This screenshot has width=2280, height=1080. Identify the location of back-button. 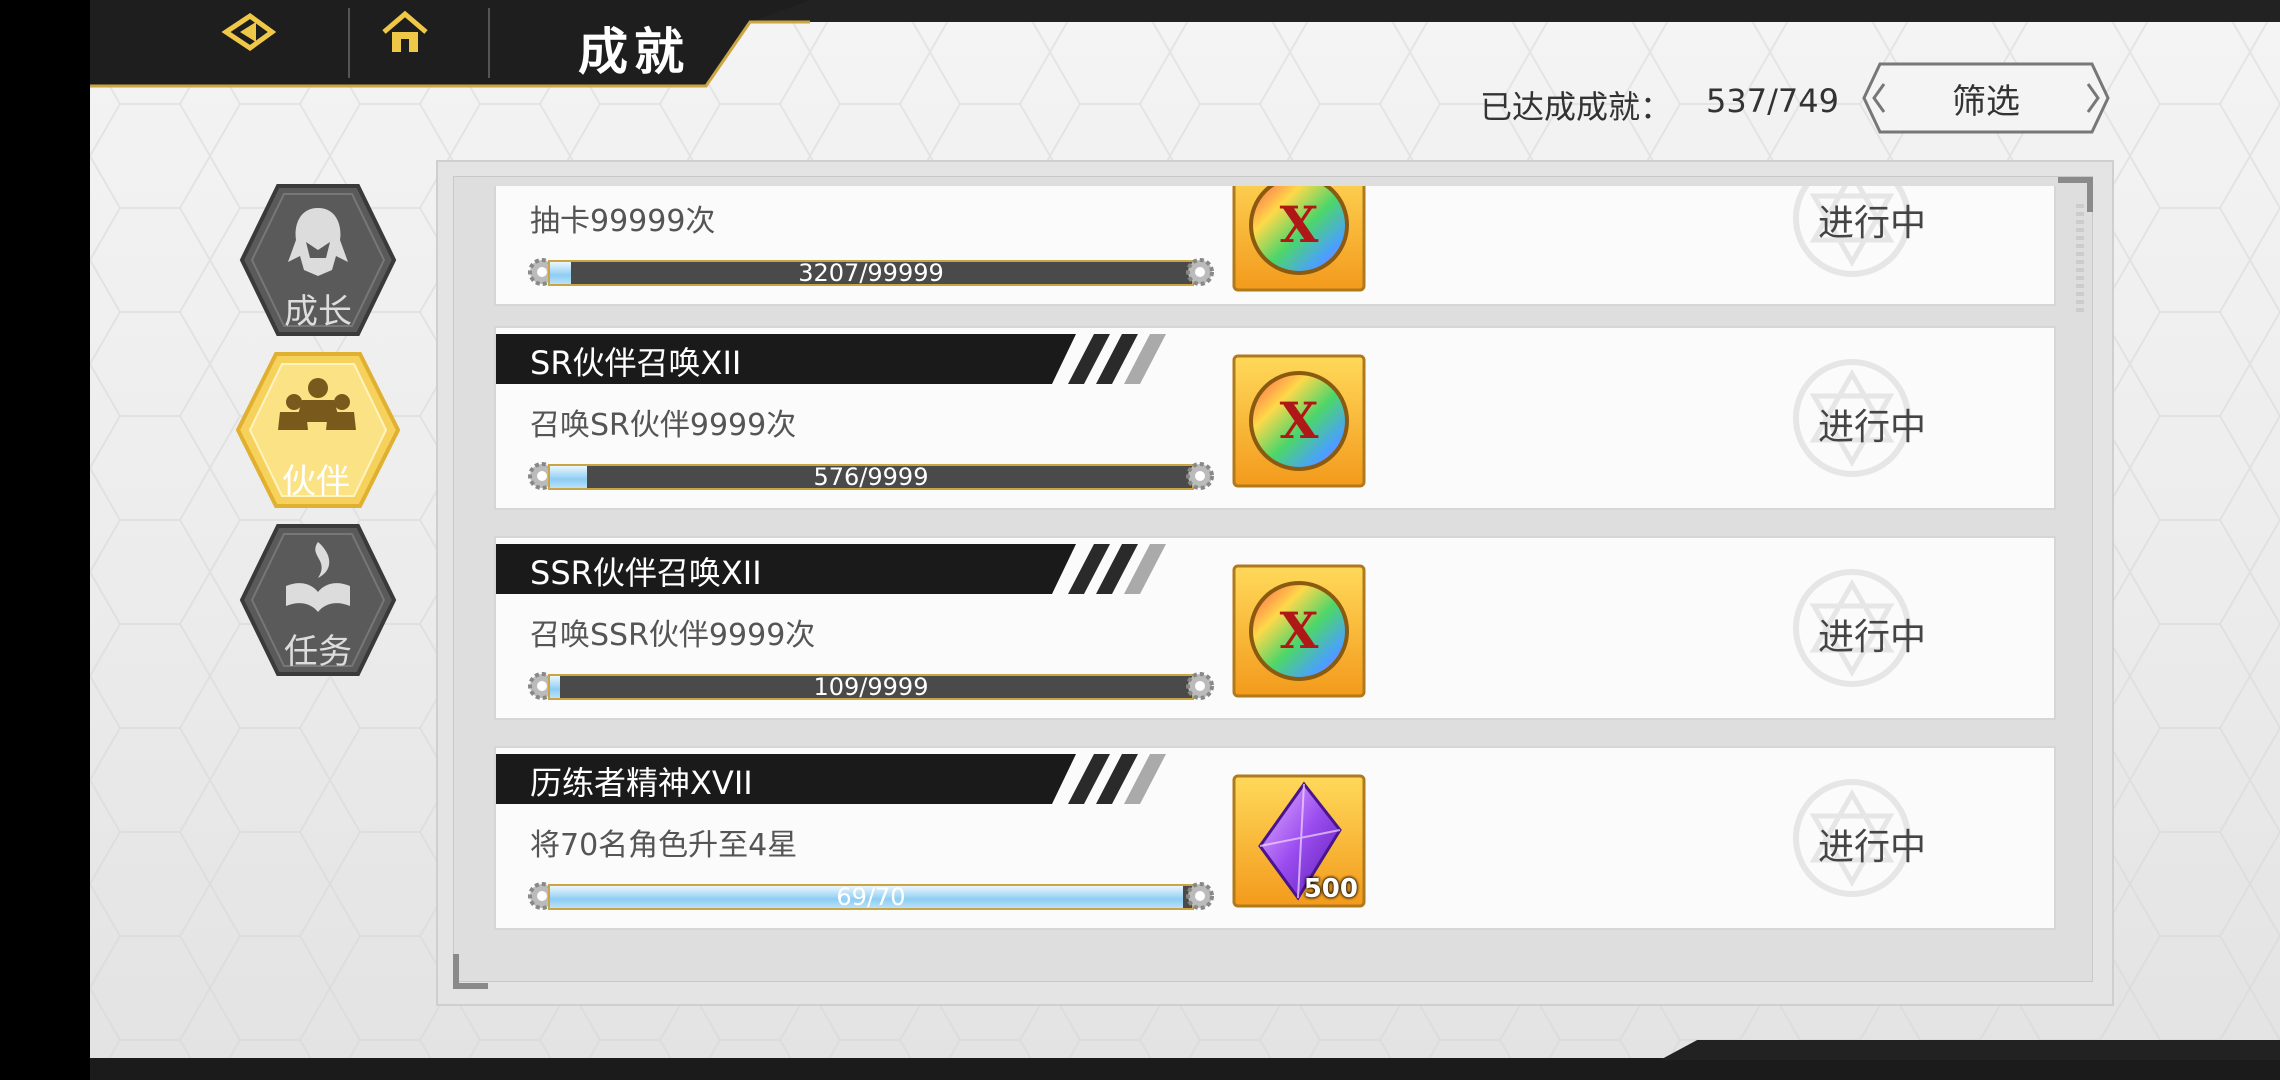
(265, 40).